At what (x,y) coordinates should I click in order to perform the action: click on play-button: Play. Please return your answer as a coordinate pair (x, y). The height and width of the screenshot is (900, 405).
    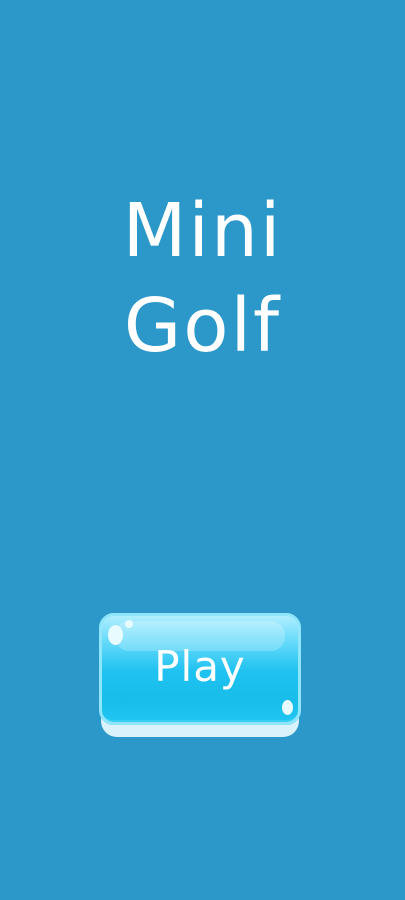
    Looking at the image, I should click on (200, 669).